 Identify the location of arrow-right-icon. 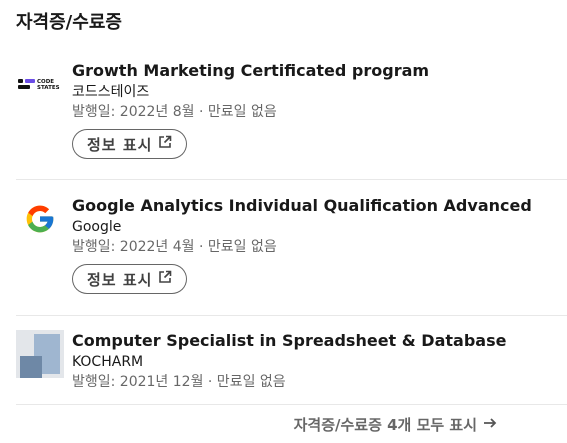
(490, 425).